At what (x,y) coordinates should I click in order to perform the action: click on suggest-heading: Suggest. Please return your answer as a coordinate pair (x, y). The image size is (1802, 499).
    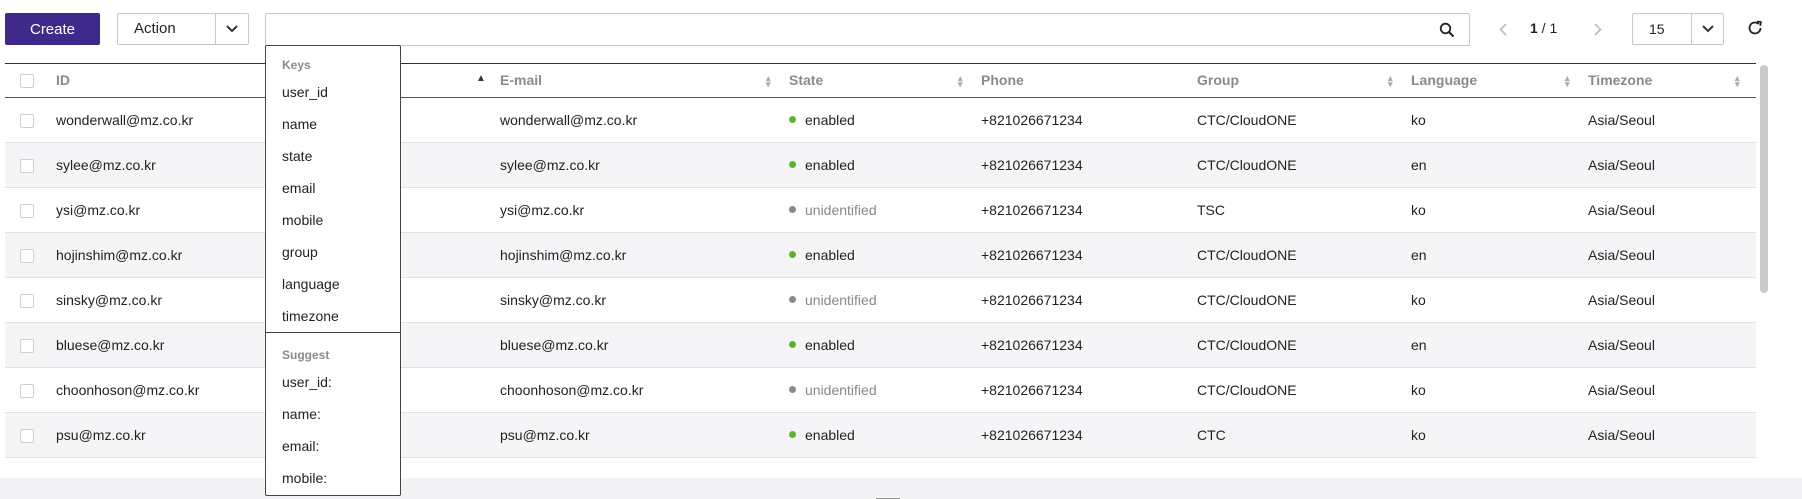
    Looking at the image, I should click on (306, 355).